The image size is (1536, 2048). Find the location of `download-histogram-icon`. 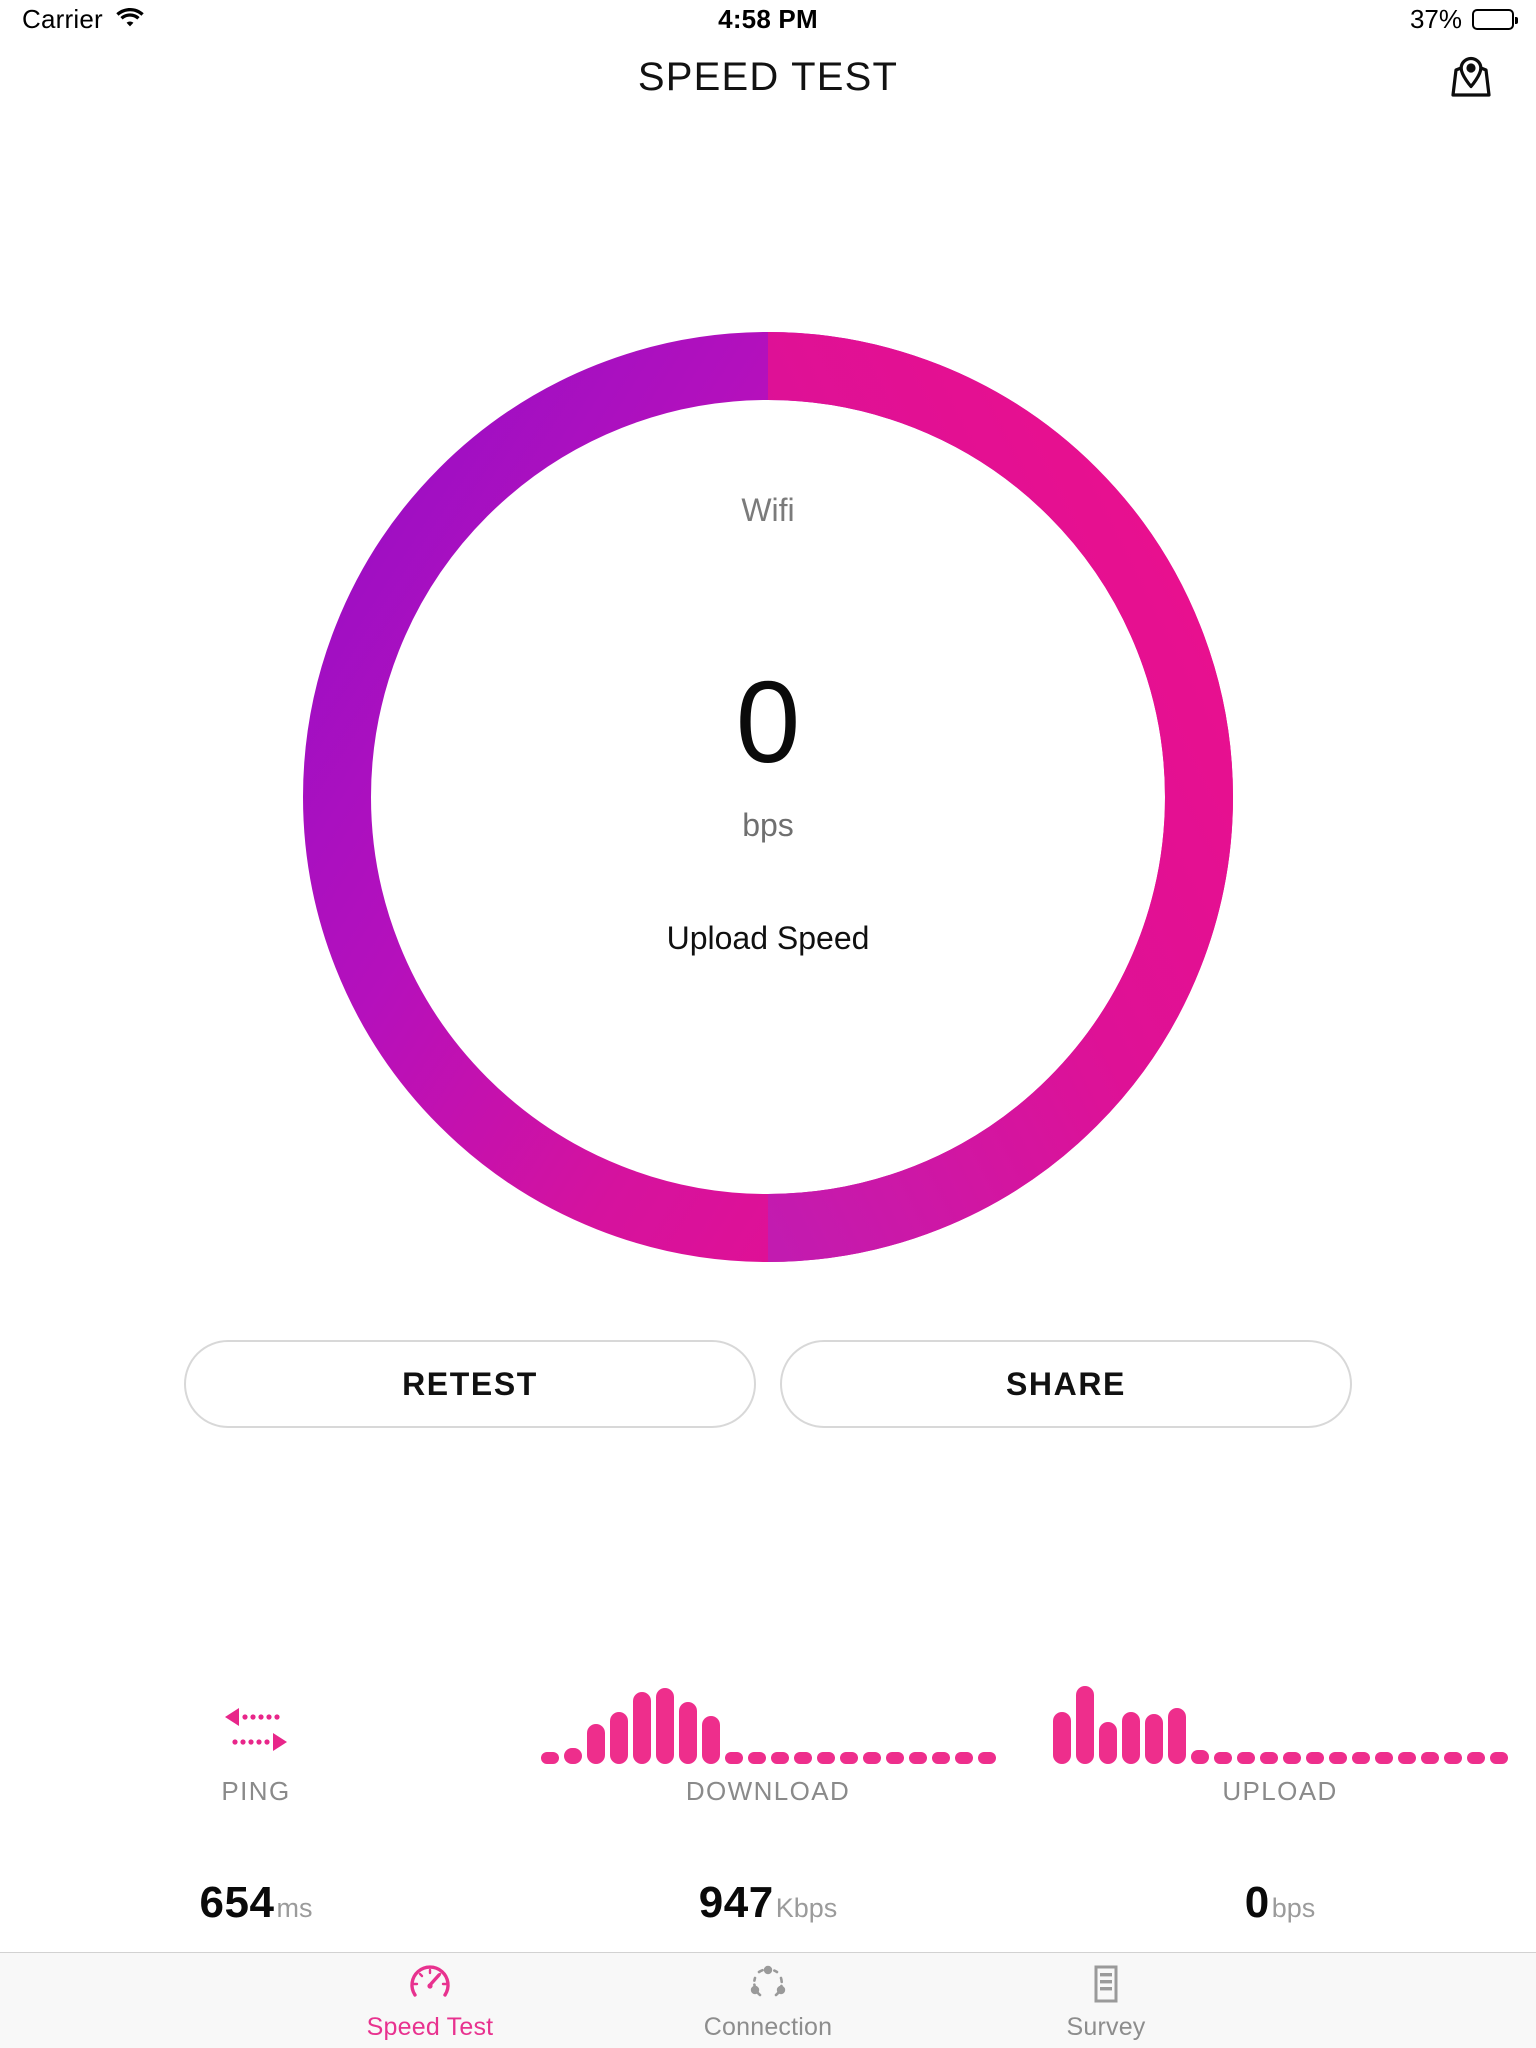

download-histogram-icon is located at coordinates (768, 1718).